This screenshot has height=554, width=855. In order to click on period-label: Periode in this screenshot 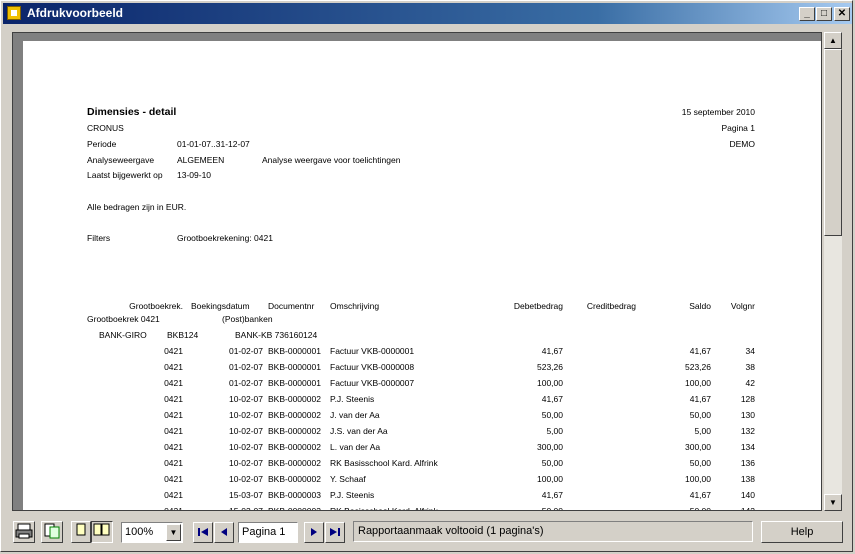, I will do `click(102, 144)`.